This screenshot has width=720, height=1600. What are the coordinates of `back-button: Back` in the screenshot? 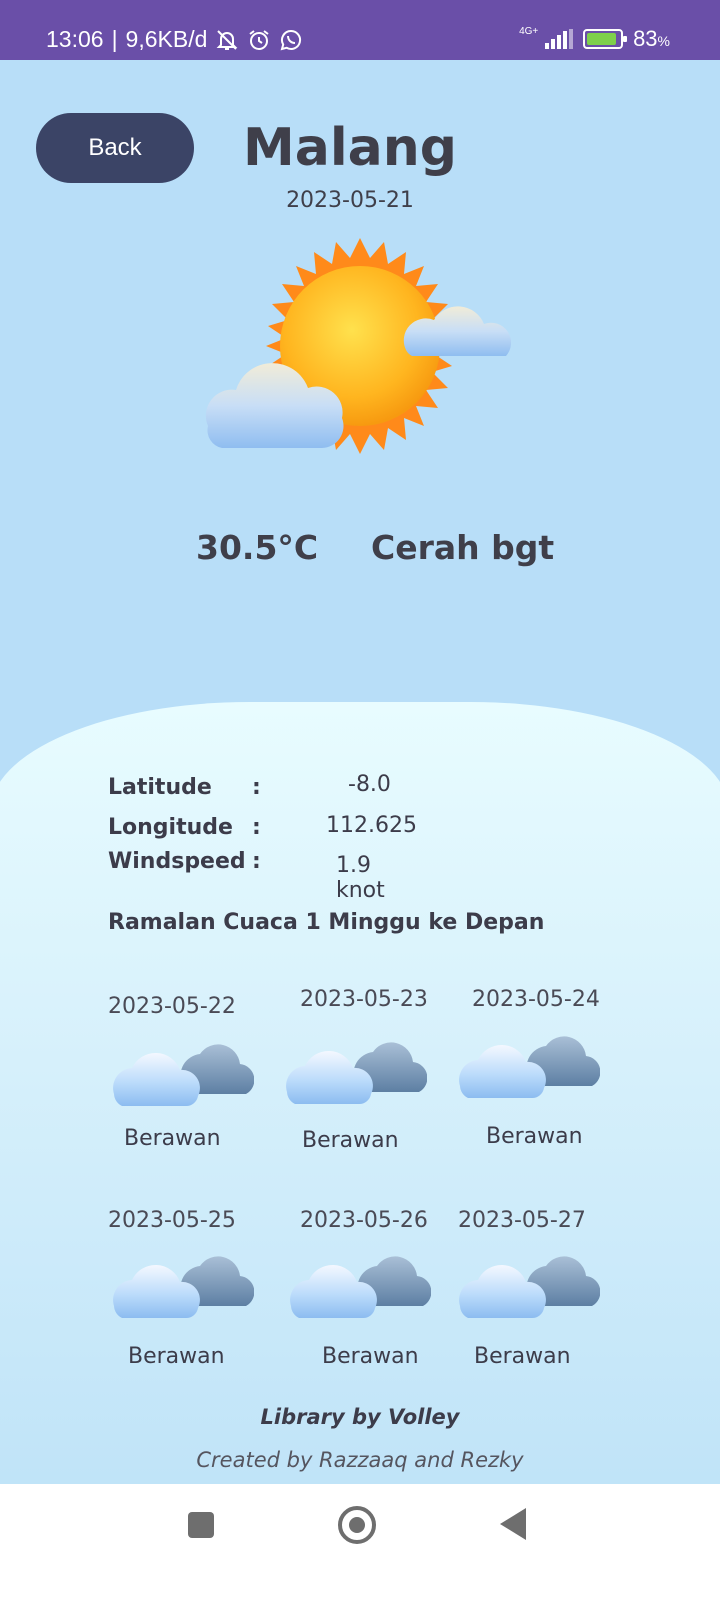 It's located at (115, 148).